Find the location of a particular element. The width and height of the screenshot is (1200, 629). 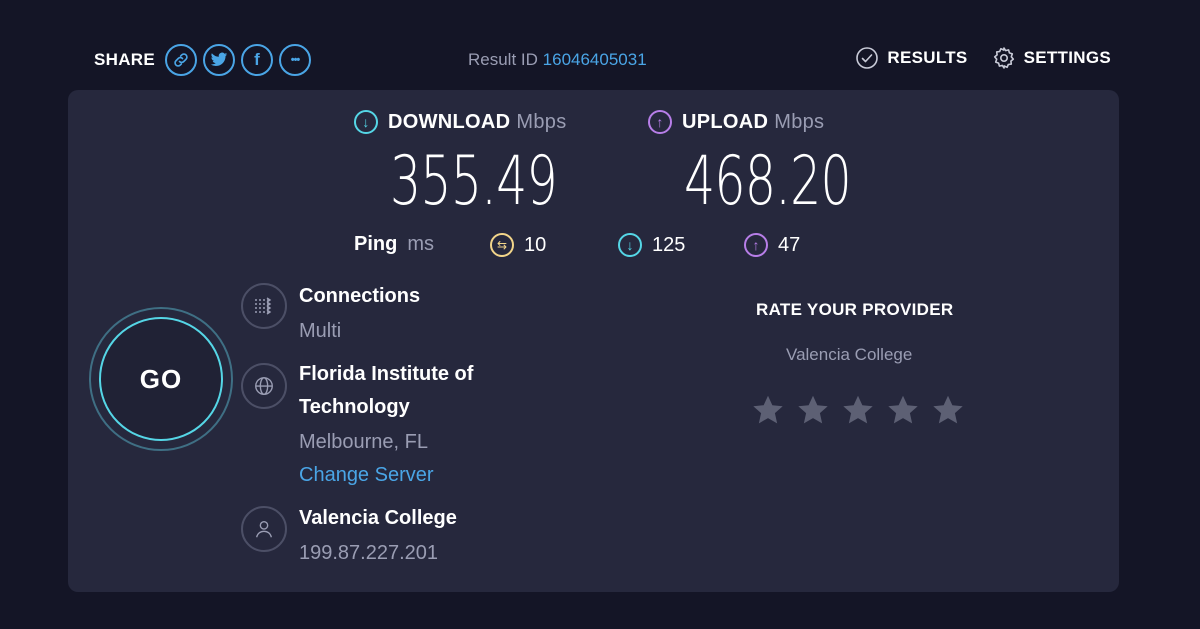

upload-unit: Mbps is located at coordinates (799, 121).